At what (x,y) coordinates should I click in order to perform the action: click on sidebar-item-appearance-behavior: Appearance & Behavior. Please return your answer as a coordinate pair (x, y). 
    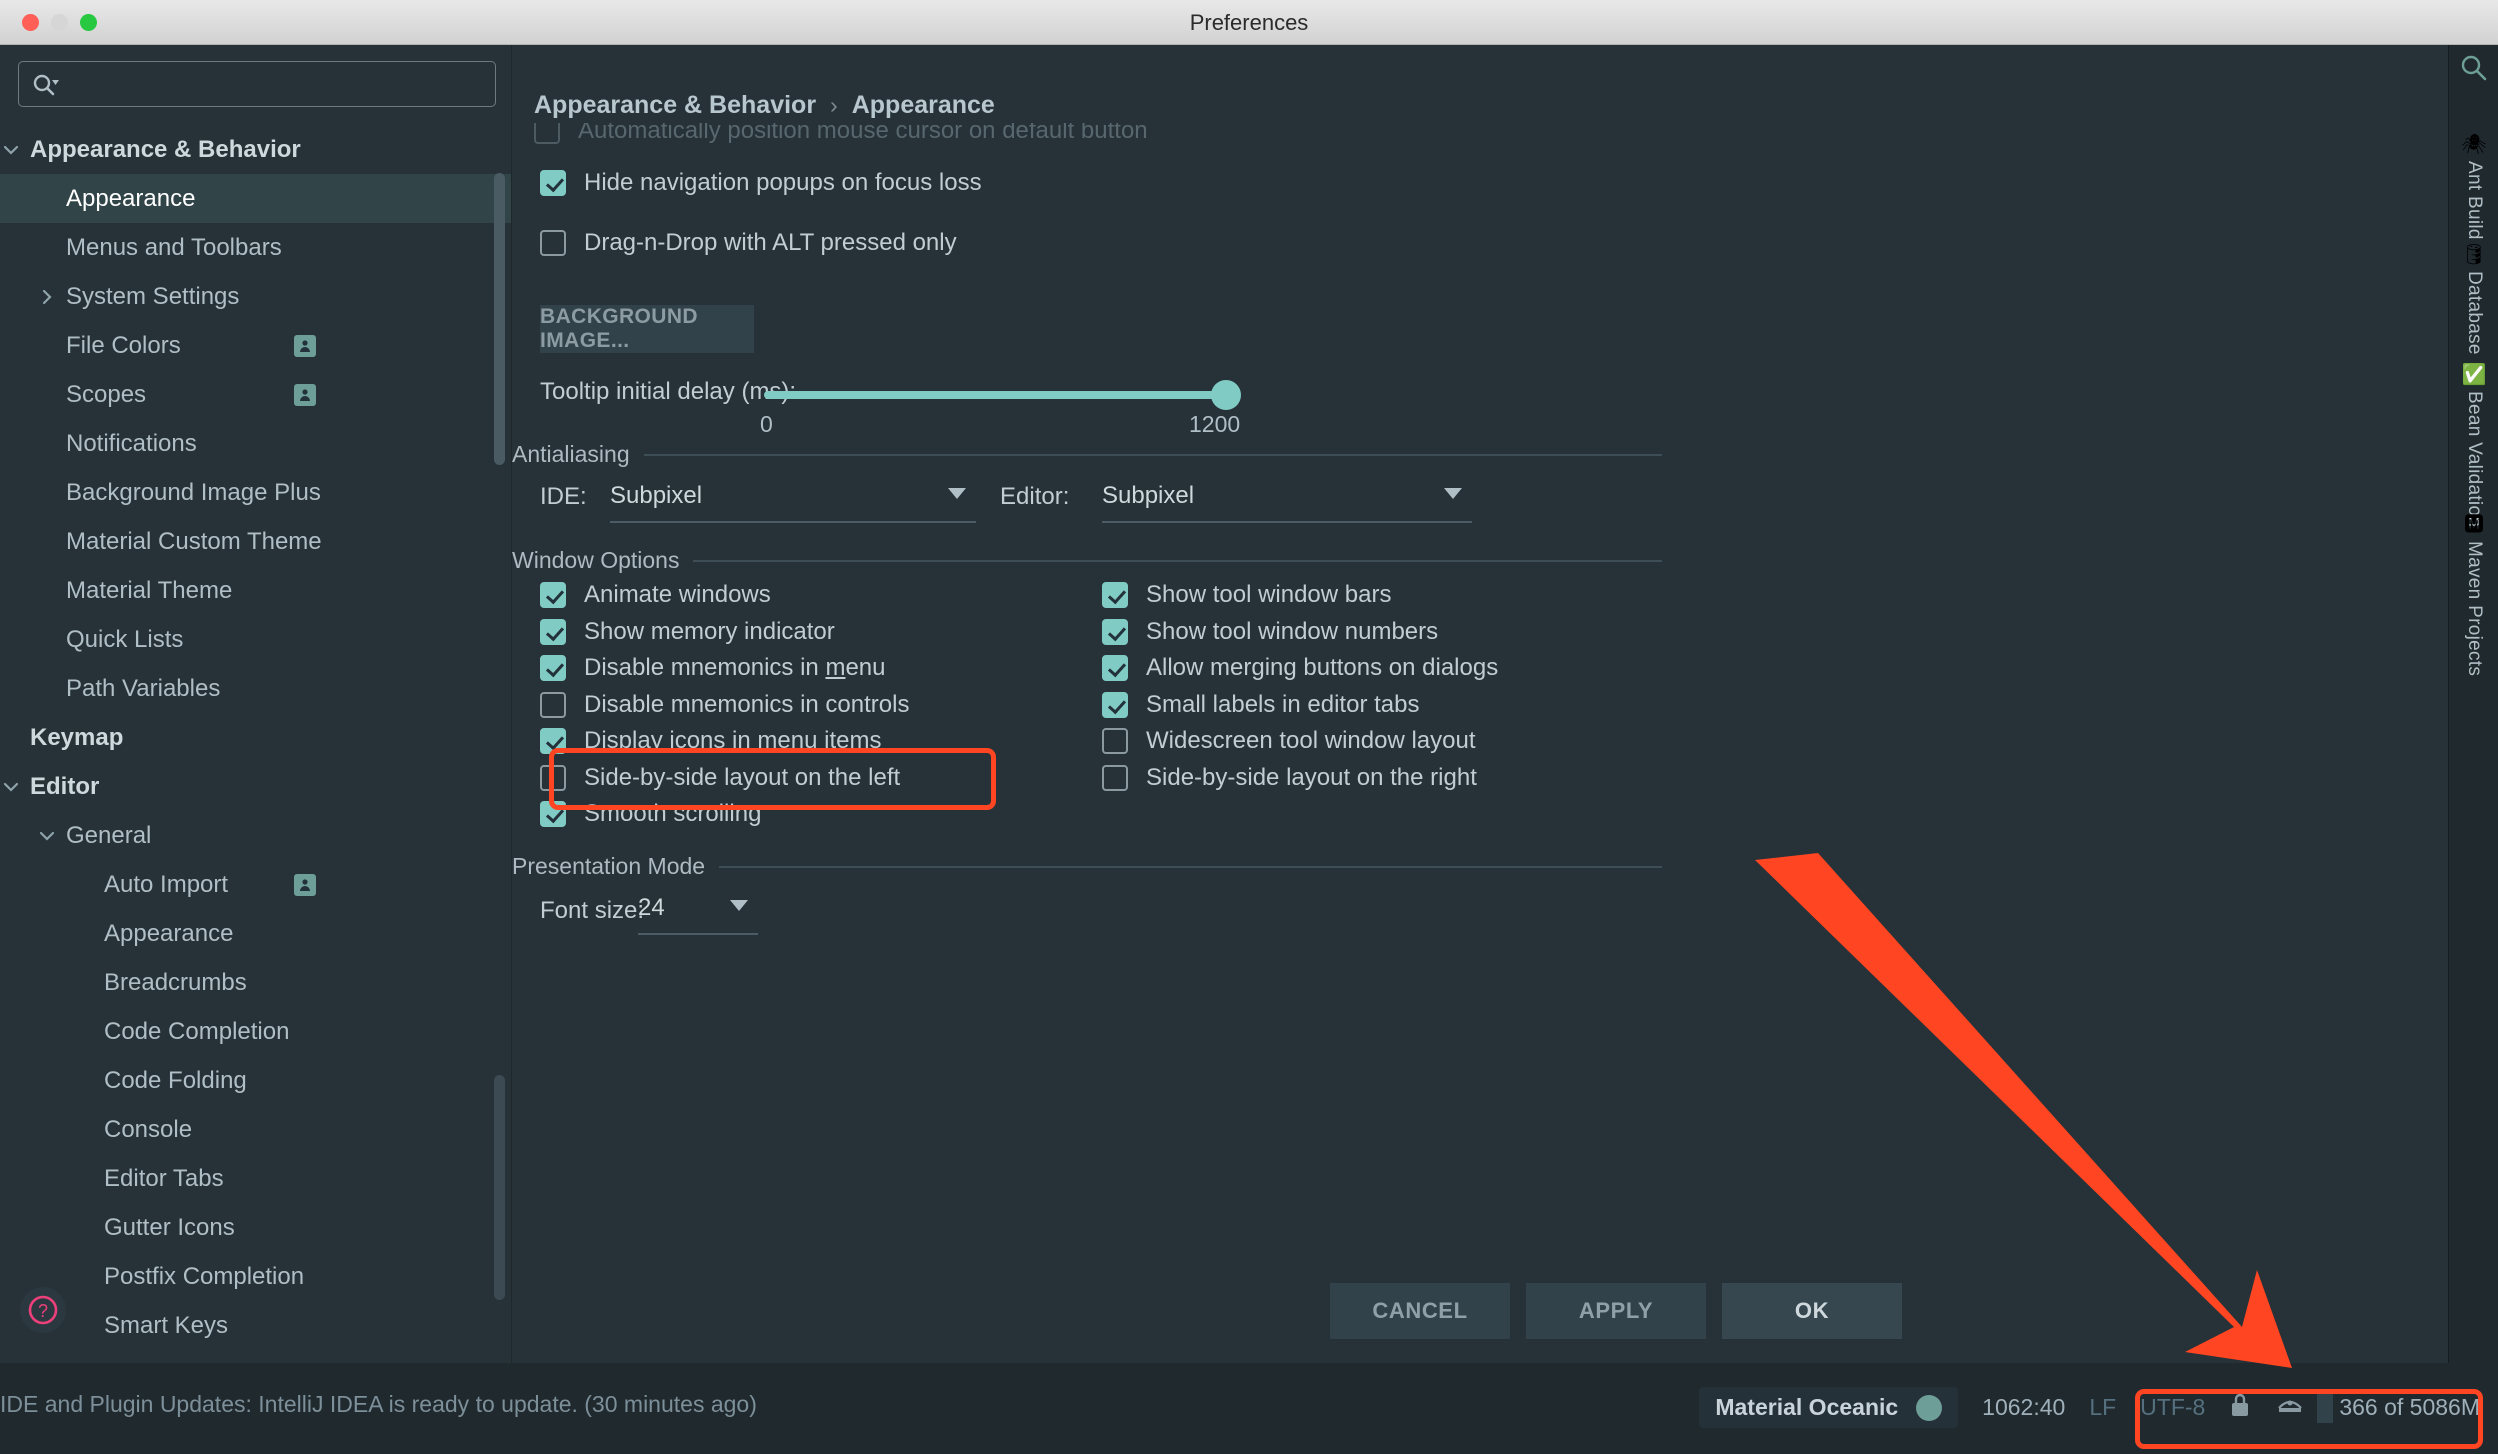
    Looking at the image, I should click on (255, 149).